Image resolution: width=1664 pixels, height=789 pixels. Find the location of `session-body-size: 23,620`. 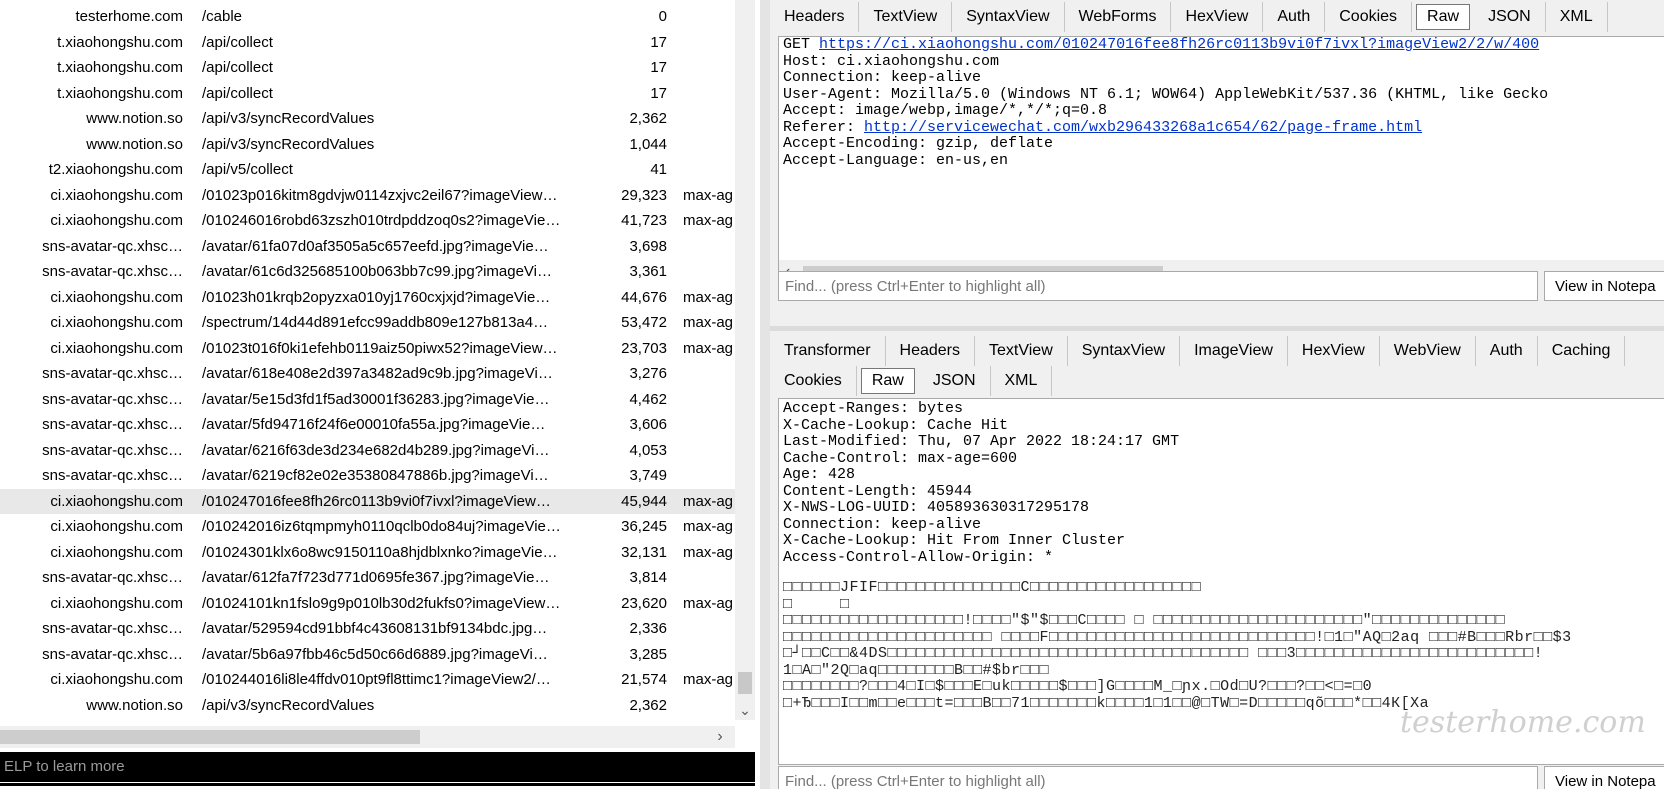

session-body-size: 23,620 is located at coordinates (644, 603).